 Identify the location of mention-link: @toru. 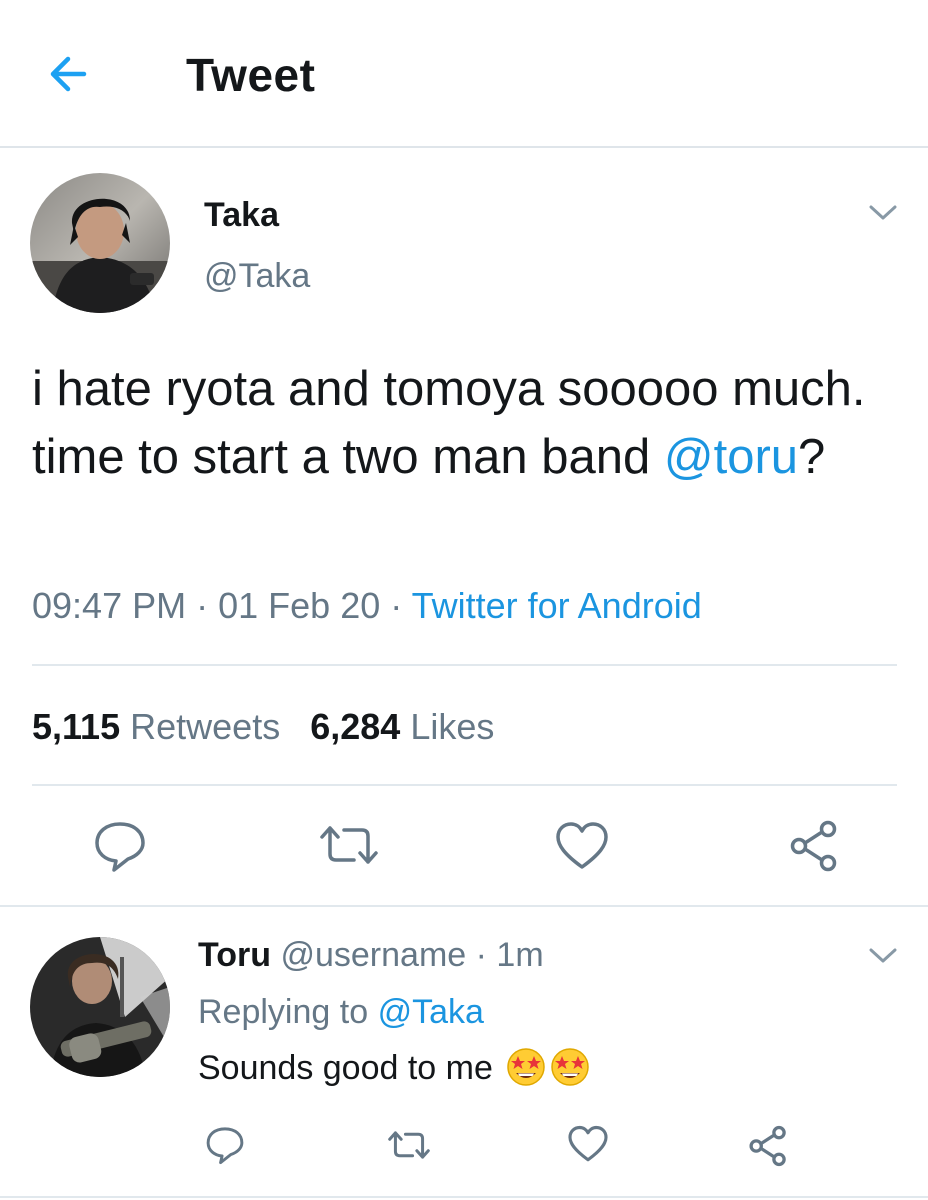
(731, 457).